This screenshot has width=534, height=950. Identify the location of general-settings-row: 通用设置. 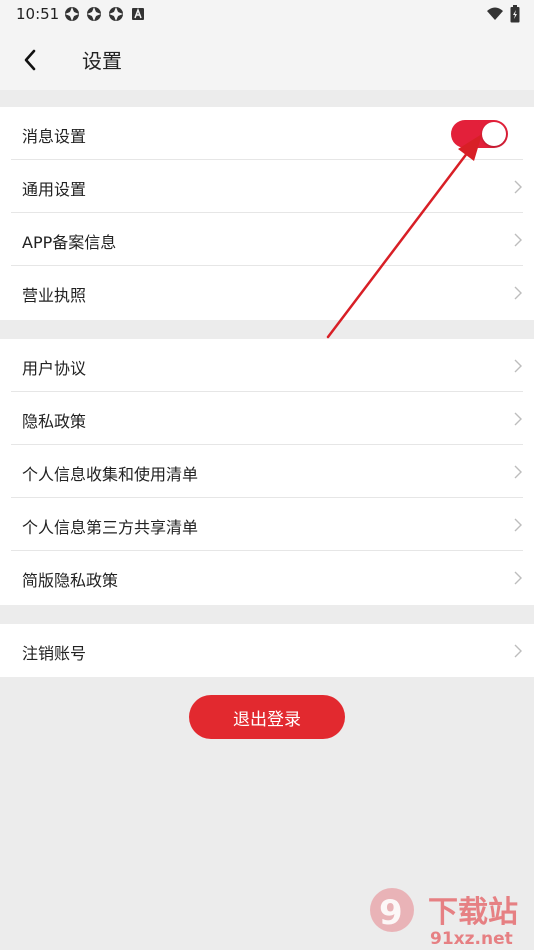
(267, 186).